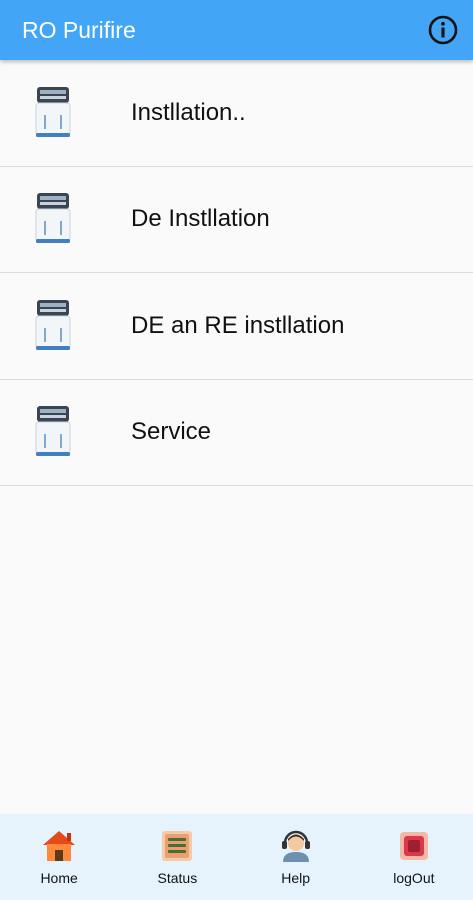 Image resolution: width=473 pixels, height=900 pixels. What do you see at coordinates (296, 846) in the screenshot?
I see `help-agent-icon` at bounding box center [296, 846].